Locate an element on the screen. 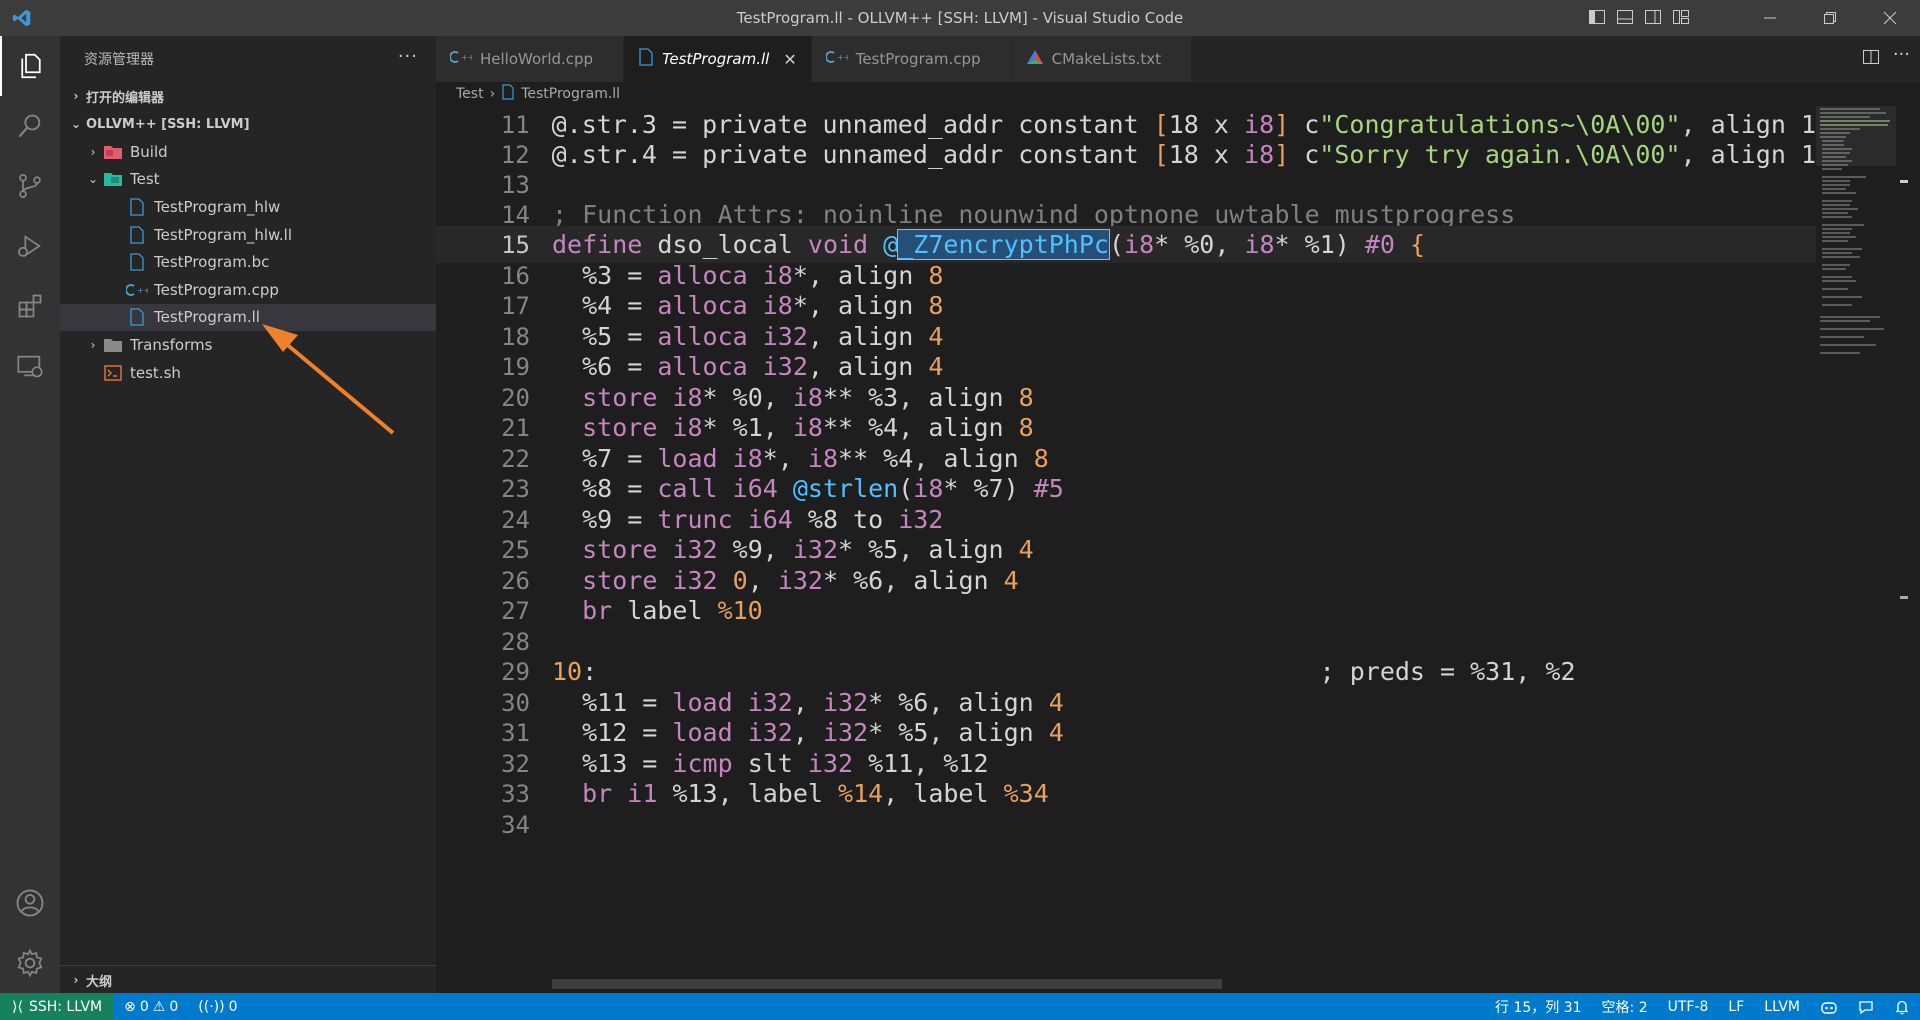 The width and height of the screenshot is (1920, 1020). ports-status: ((·)) 0 is located at coordinates (217, 1007).